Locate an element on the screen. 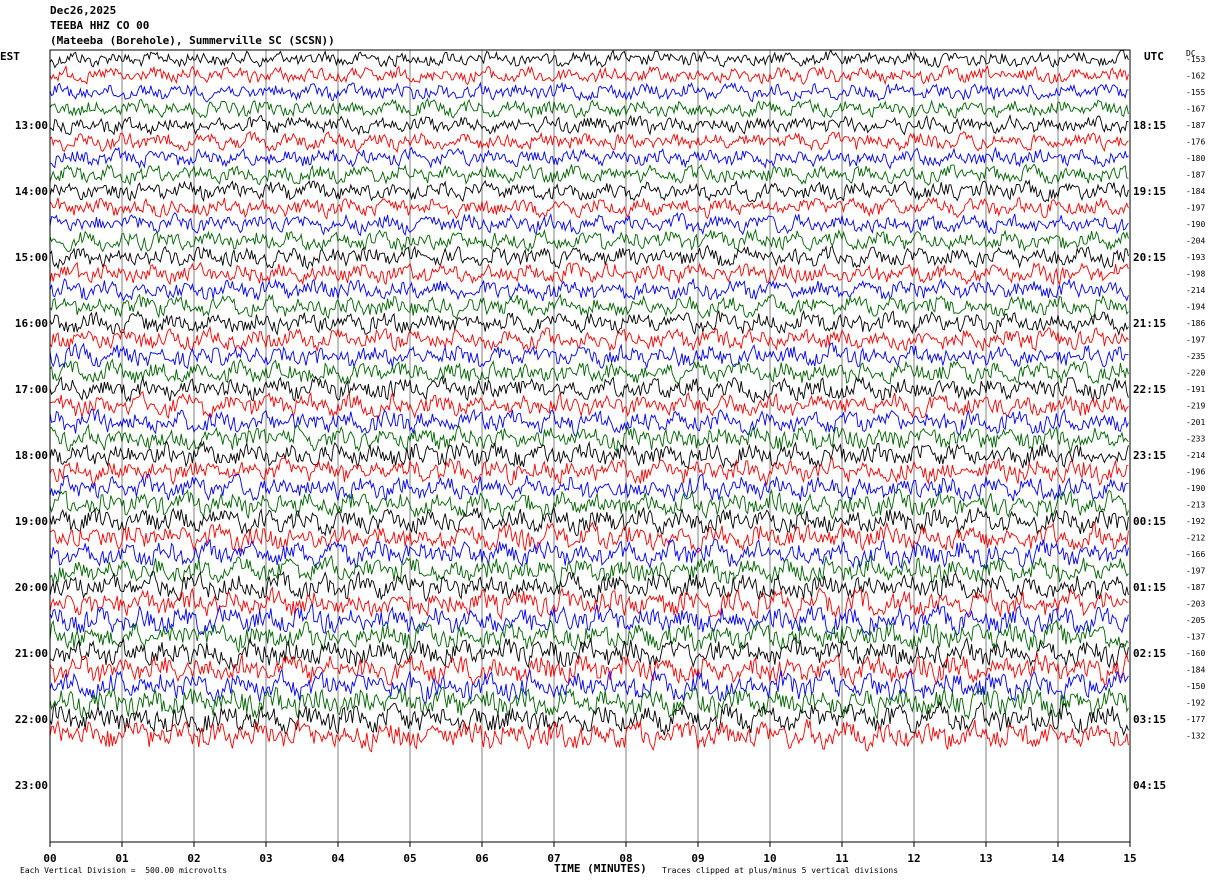 This screenshot has width=1210, height=886. dc-column-label: DC is located at coordinates (1191, 53).